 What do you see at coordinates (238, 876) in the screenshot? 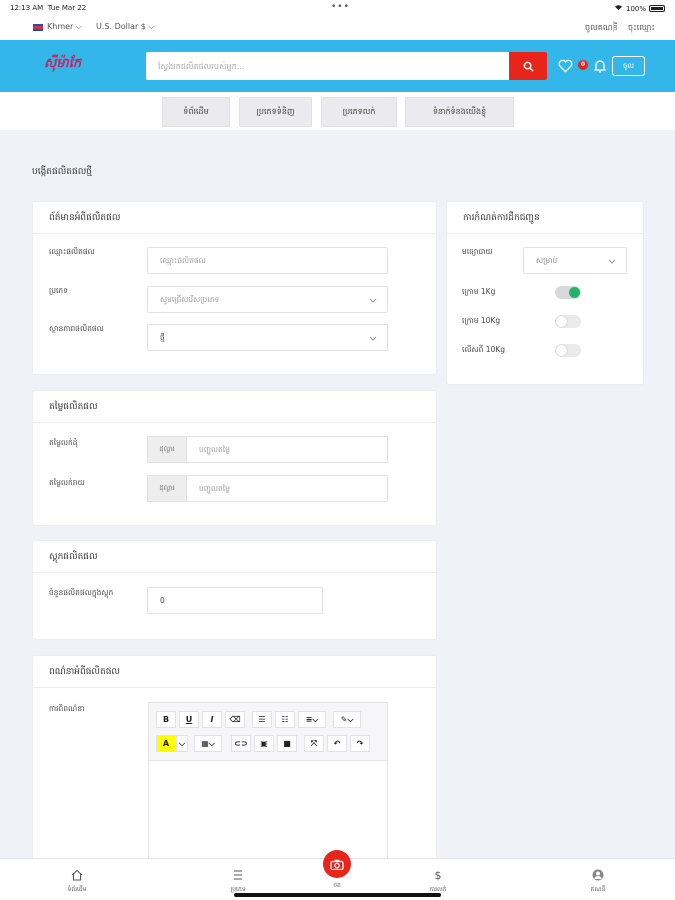
I see `list-icon` at bounding box center [238, 876].